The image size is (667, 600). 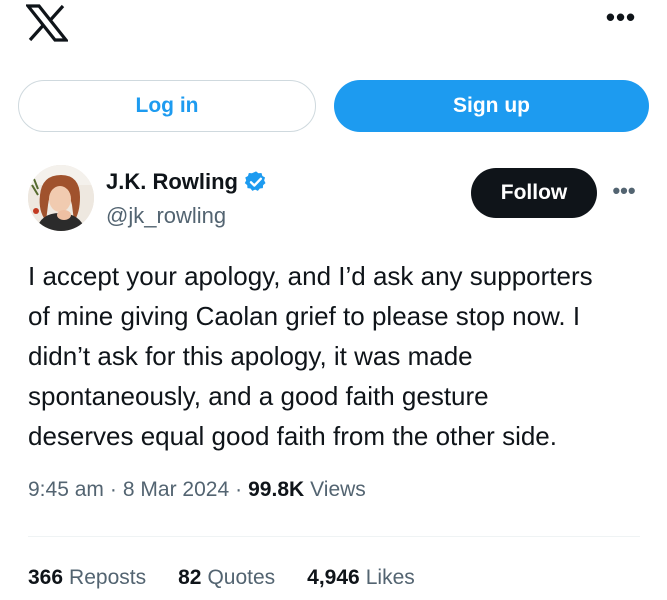 I want to click on login-button: Log in, so click(x=167, y=106).